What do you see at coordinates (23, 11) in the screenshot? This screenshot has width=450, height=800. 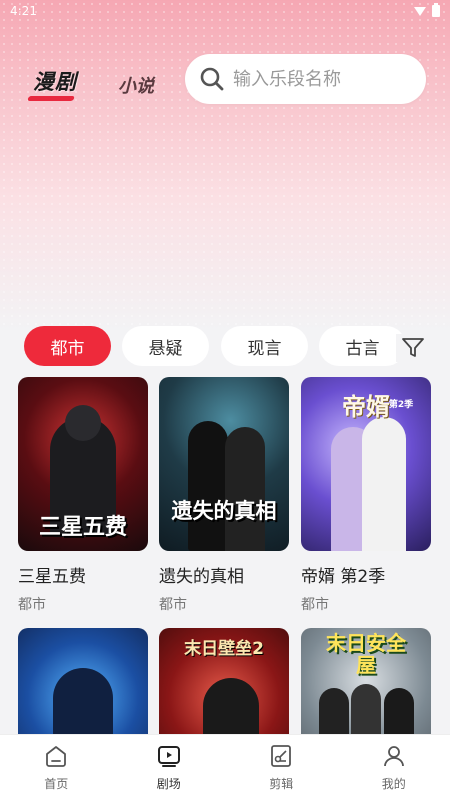 I see `status-time: 4:21` at bounding box center [23, 11].